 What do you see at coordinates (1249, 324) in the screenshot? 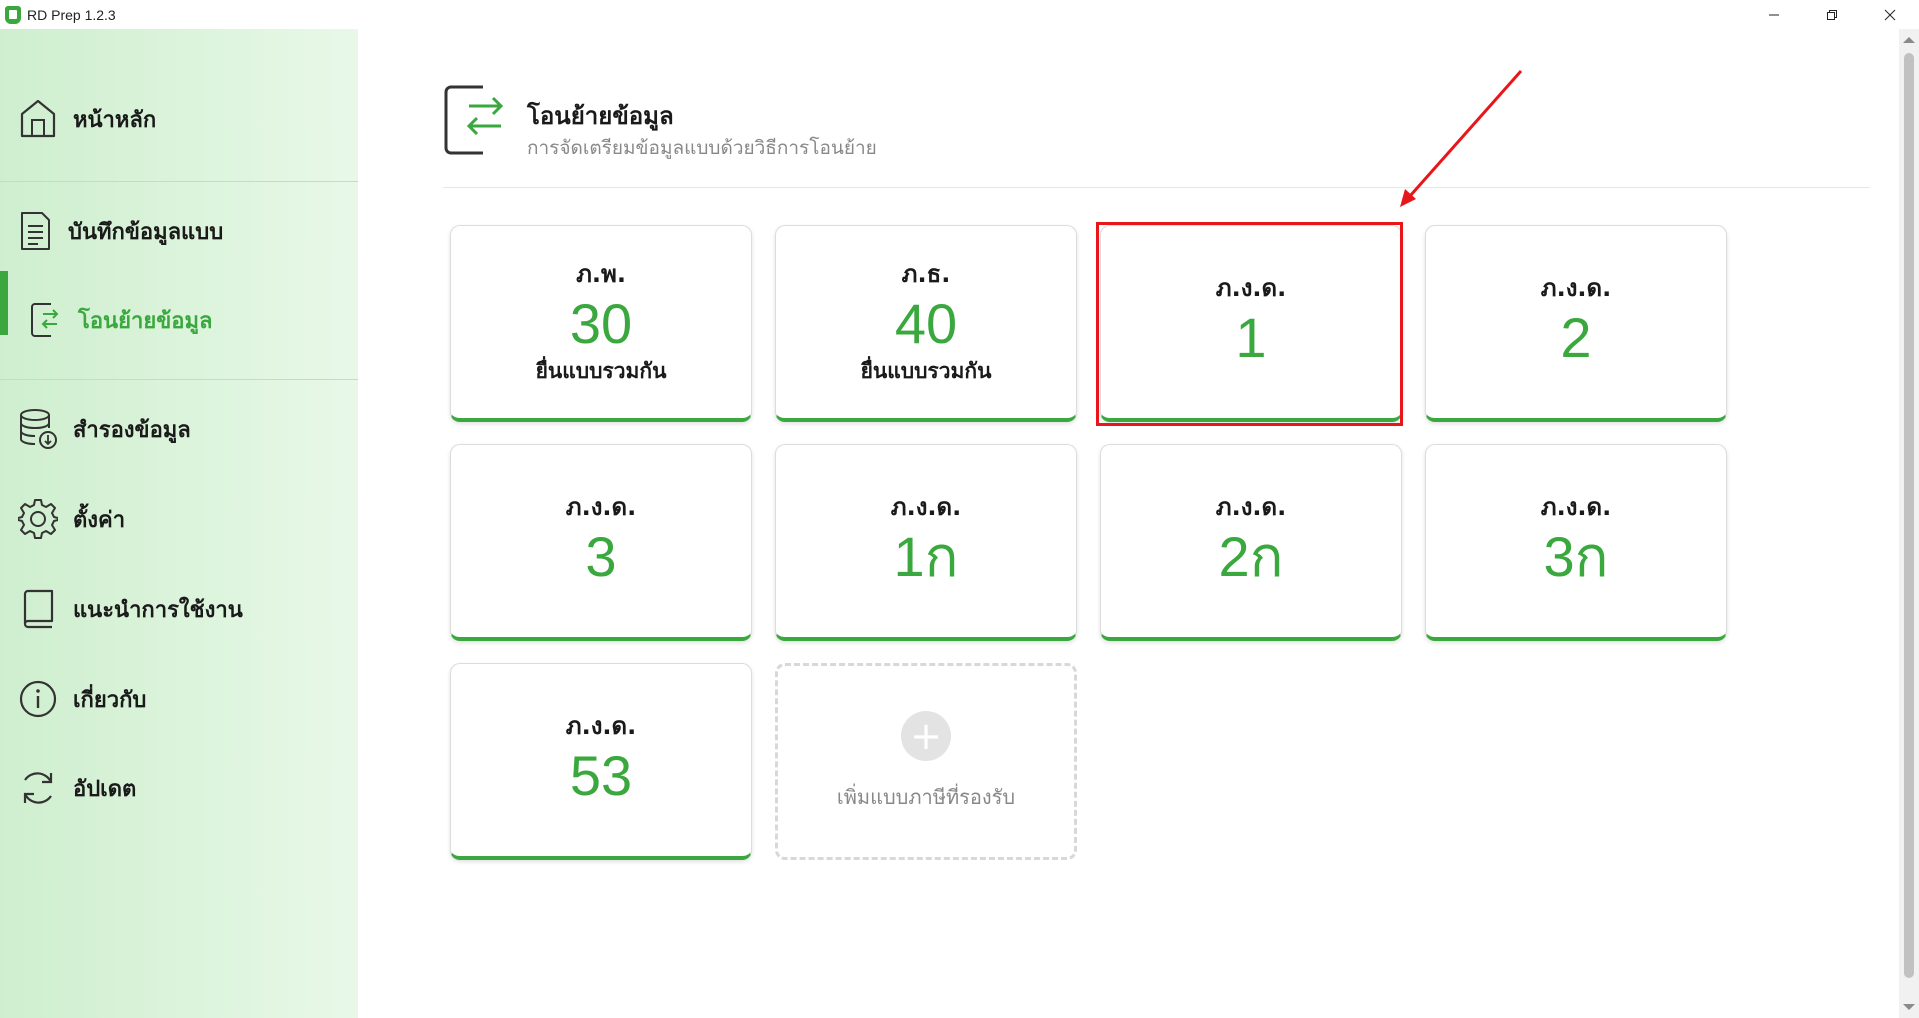
I see `annotation-highlight-box` at bounding box center [1249, 324].